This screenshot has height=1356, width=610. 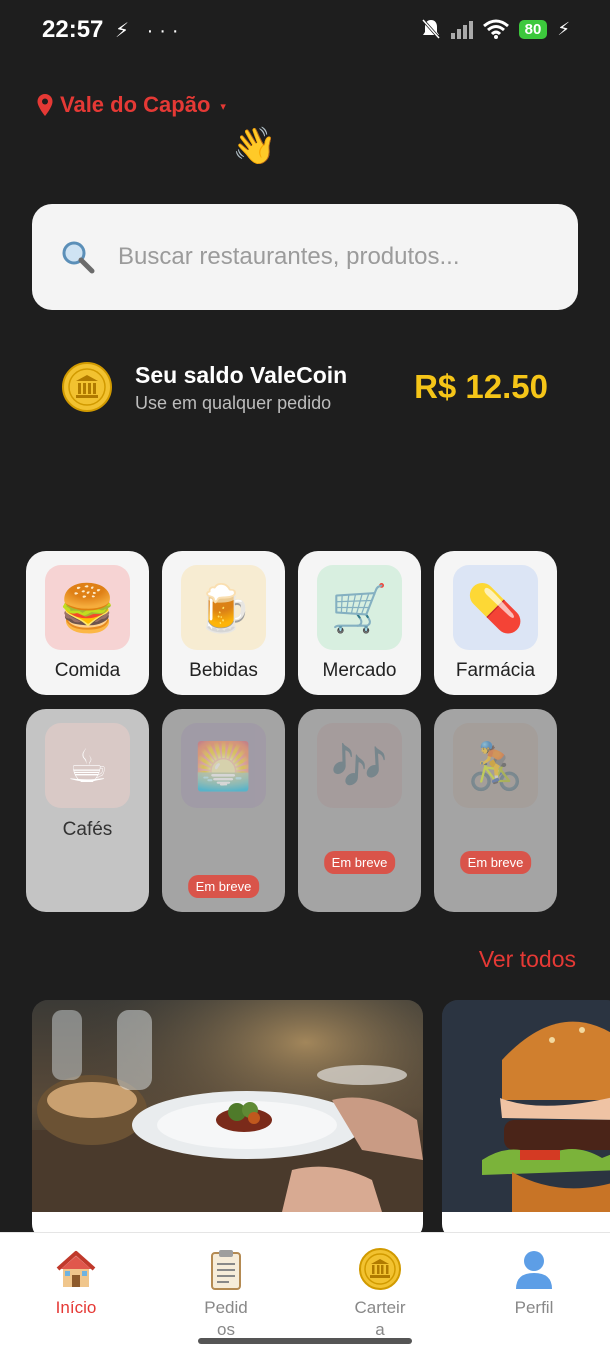 What do you see at coordinates (481, 386) in the screenshot?
I see `wallet-amount: R$ 12.50` at bounding box center [481, 386].